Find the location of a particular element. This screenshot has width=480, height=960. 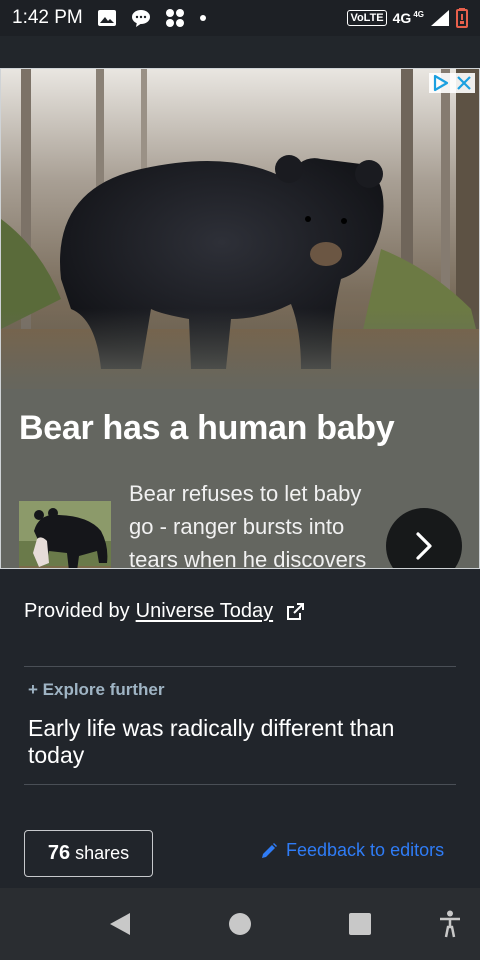

status-bar: 1:42 PM VoLTE 4G 4G is located at coordinates (240, 18).